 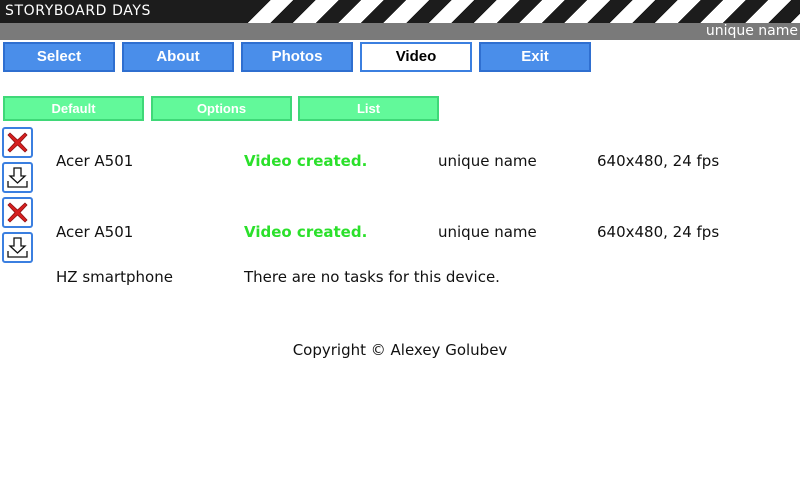 What do you see at coordinates (221, 108) in the screenshot?
I see `subnav-options-button: Options` at bounding box center [221, 108].